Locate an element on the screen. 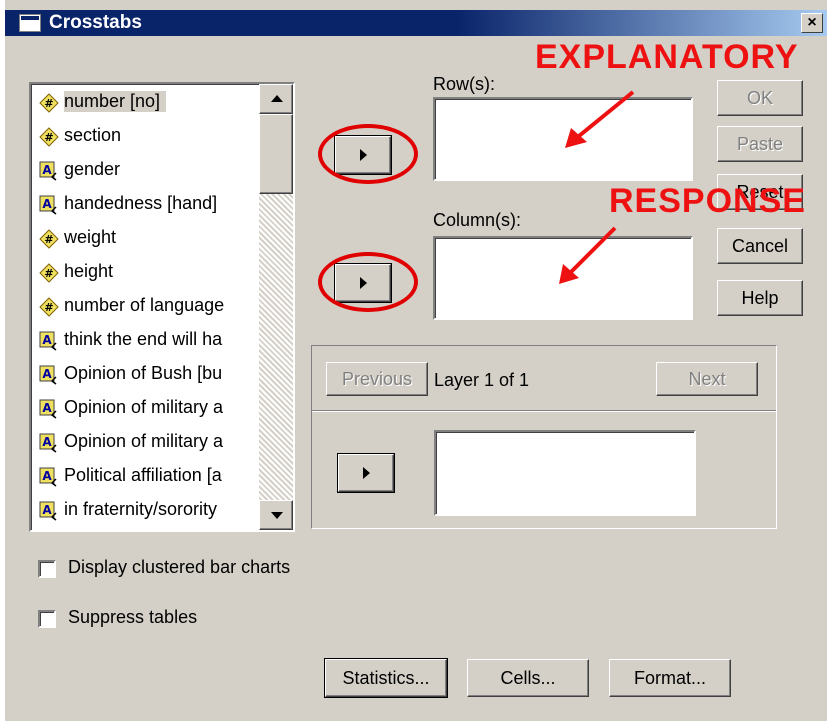 This screenshot has width=832, height=721. variable-item: # section is located at coordinates (142, 137).